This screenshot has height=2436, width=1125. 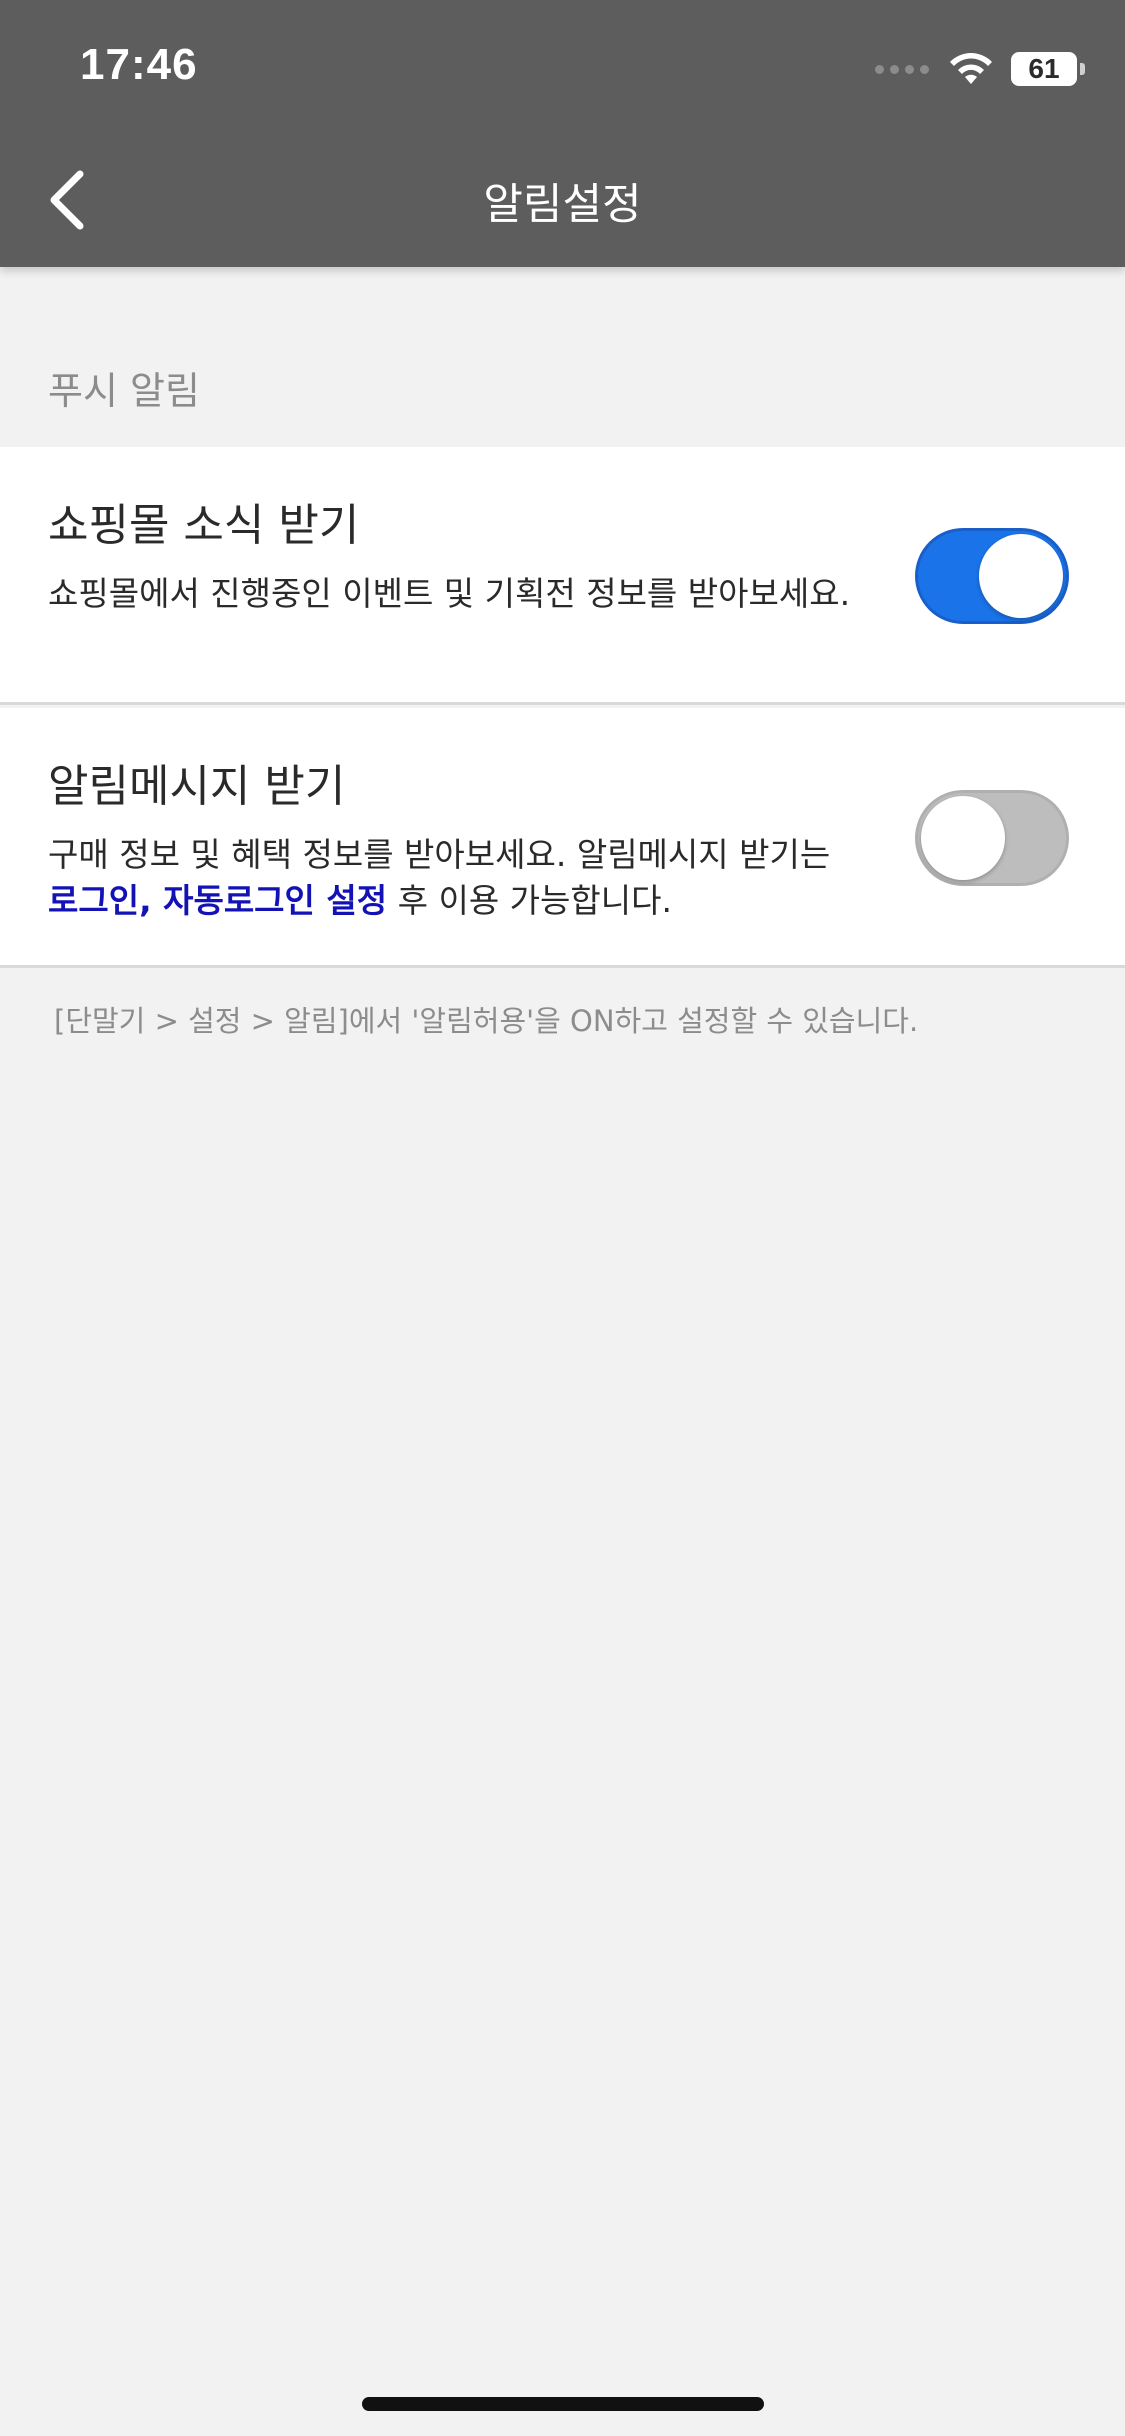 I want to click on notification-message-toggle, so click(x=992, y=838).